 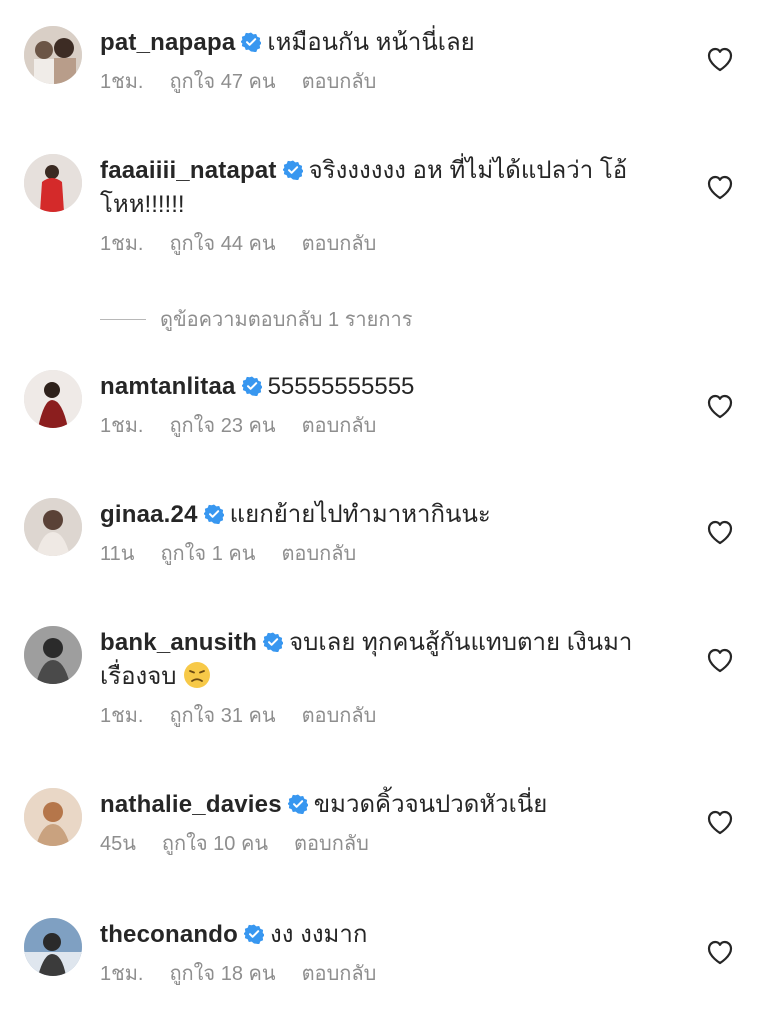 What do you see at coordinates (222, 716) in the screenshot?
I see `comment-likes: ถูกใจ 31 คน` at bounding box center [222, 716].